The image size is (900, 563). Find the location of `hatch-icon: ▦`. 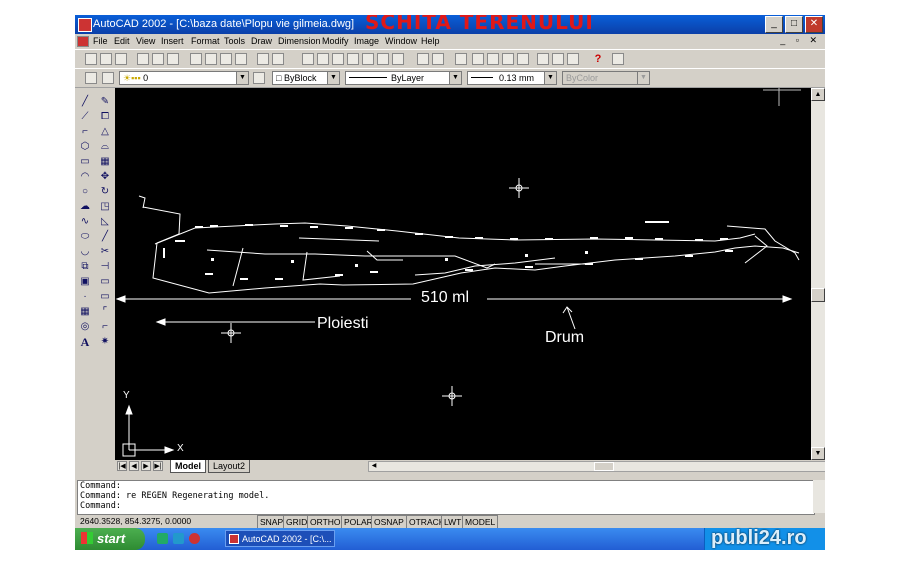

hatch-icon: ▦ is located at coordinates (85, 312).